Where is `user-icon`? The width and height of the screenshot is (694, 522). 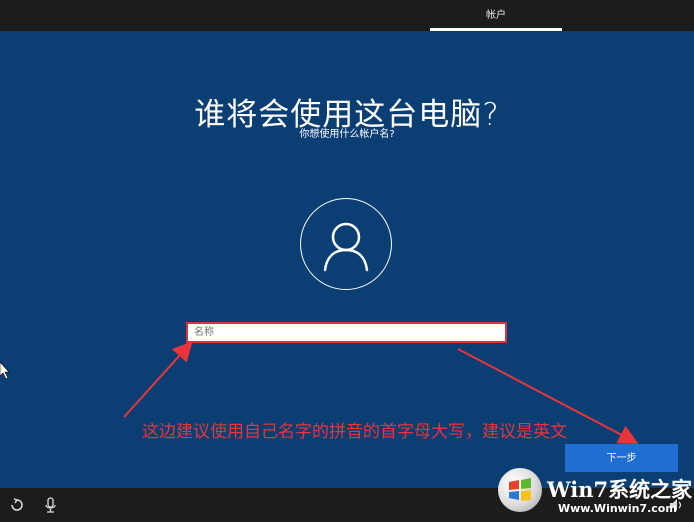 user-icon is located at coordinates (346, 247).